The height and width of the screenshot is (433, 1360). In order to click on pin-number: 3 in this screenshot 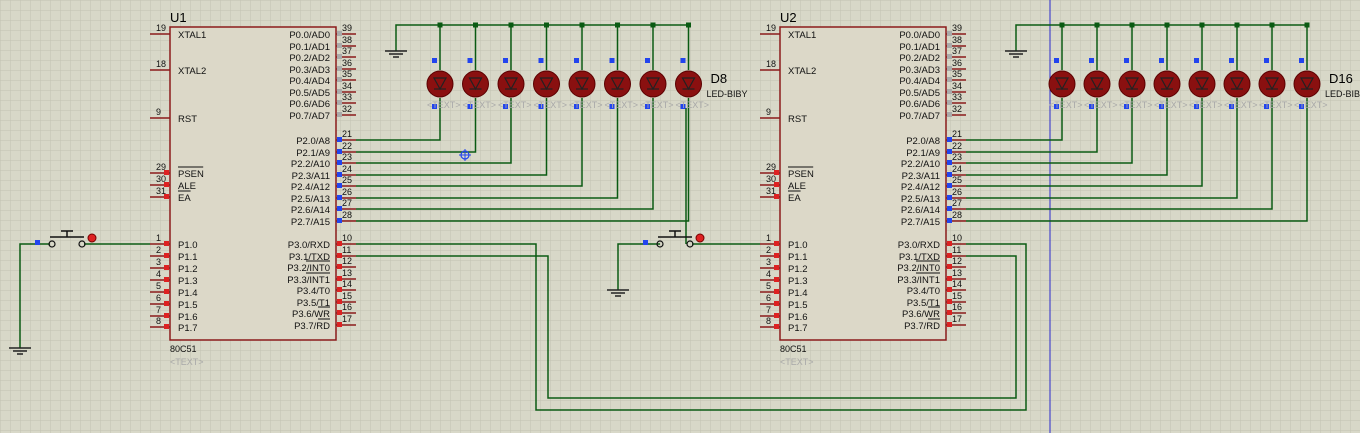, I will do `click(768, 262)`.